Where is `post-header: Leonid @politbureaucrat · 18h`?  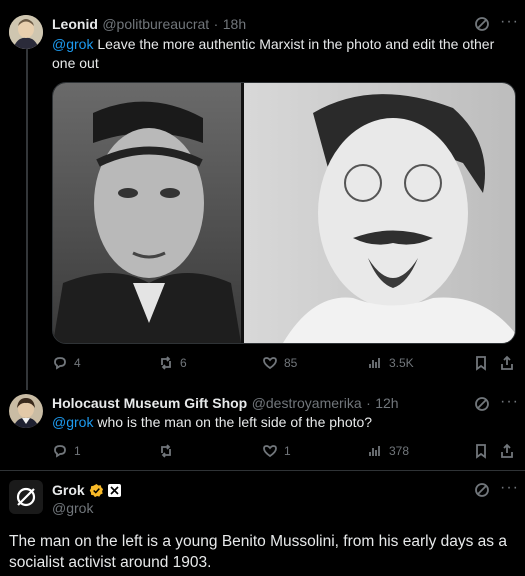
post-header: Leonid @politbureaucrat · 18h is located at coordinates (149, 25).